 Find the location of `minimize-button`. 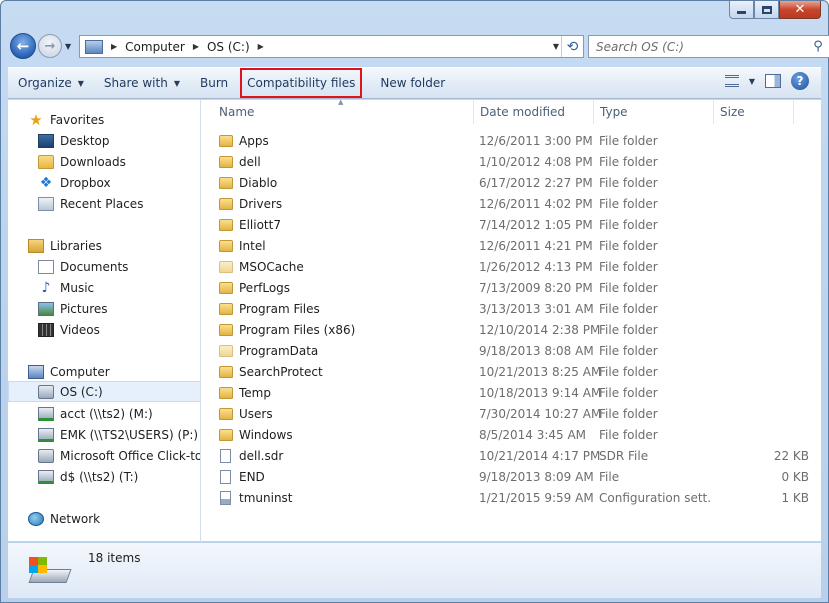

minimize-button is located at coordinates (741, 10).